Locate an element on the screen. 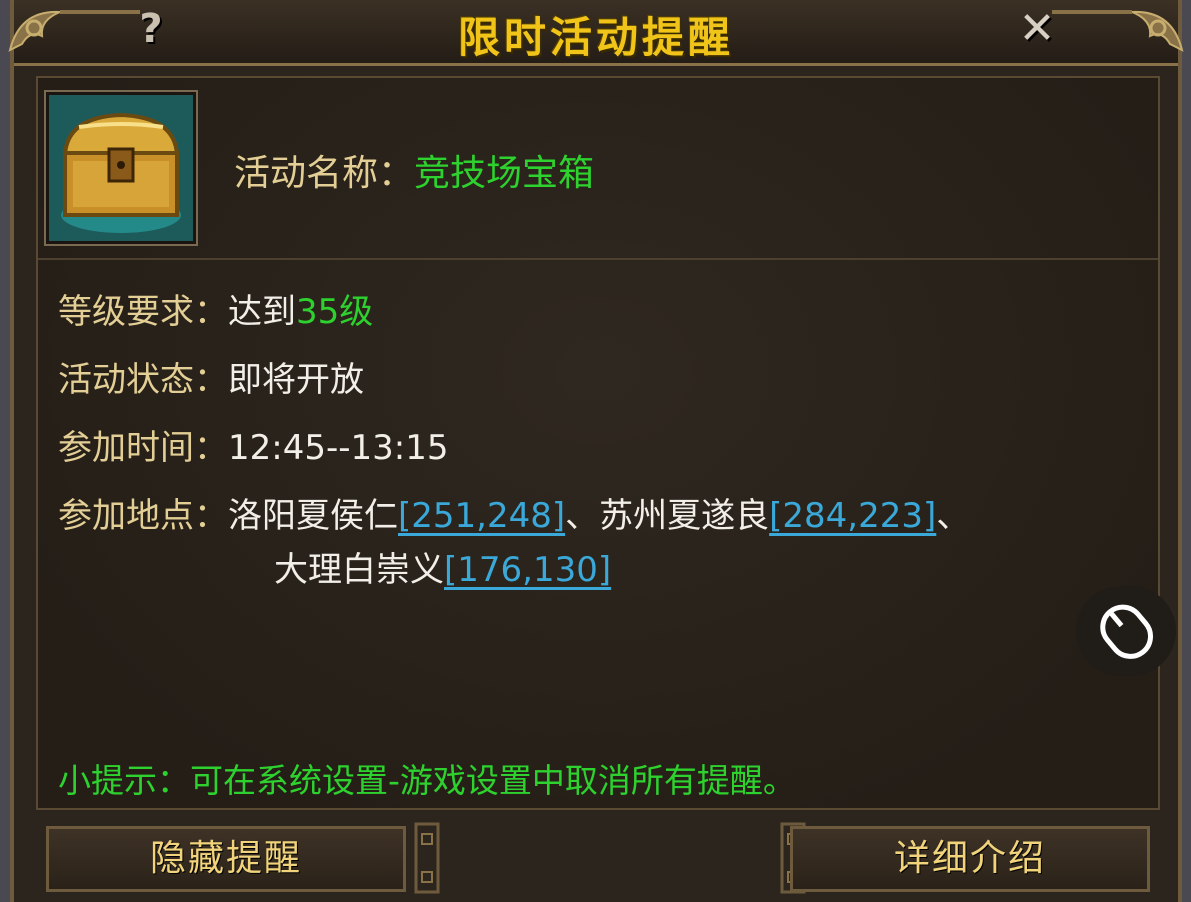 Image resolution: width=1191 pixels, height=902 pixels. location-place-name: 大理白崇义 is located at coordinates (359, 570).